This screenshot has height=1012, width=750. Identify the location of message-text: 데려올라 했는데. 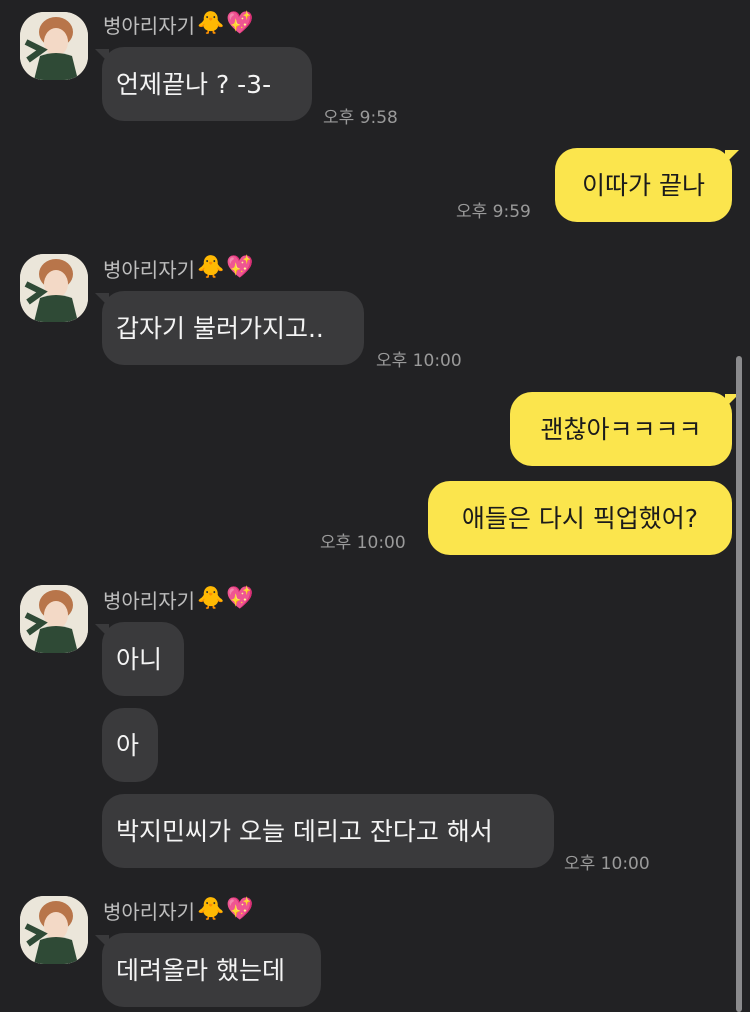
(200, 970).